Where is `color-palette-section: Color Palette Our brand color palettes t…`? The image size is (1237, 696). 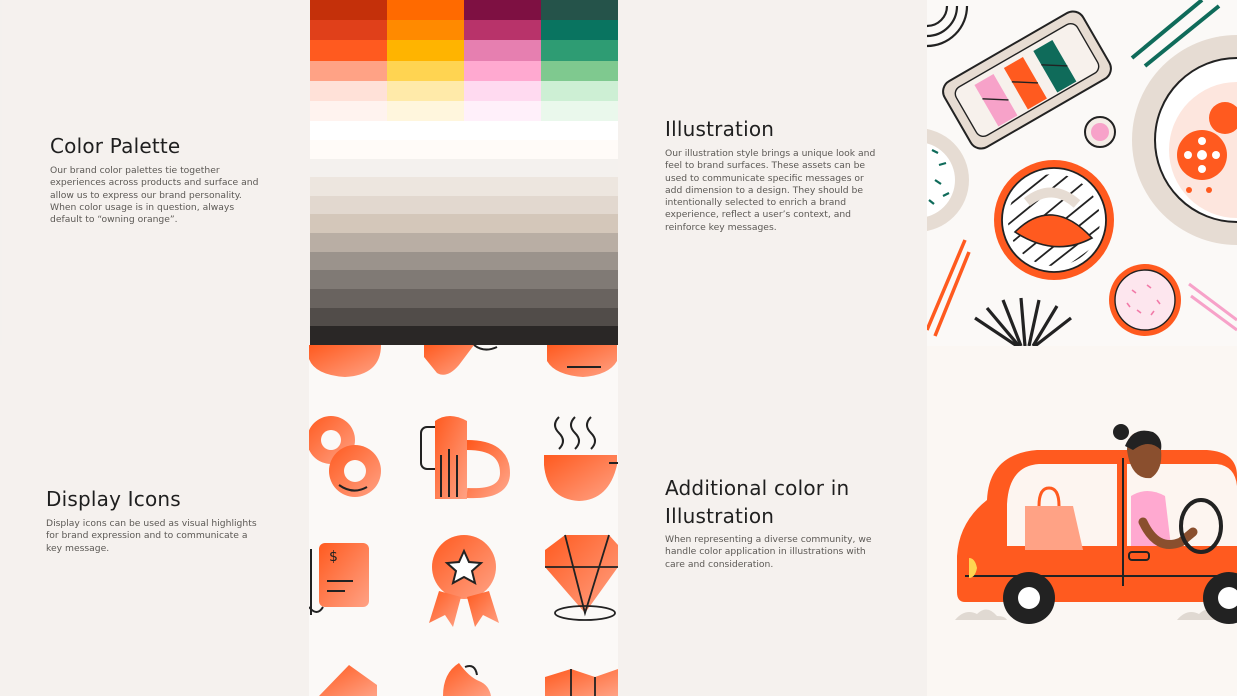
color-palette-section: Color Palette Our brand color palettes t… is located at coordinates (156, 172).